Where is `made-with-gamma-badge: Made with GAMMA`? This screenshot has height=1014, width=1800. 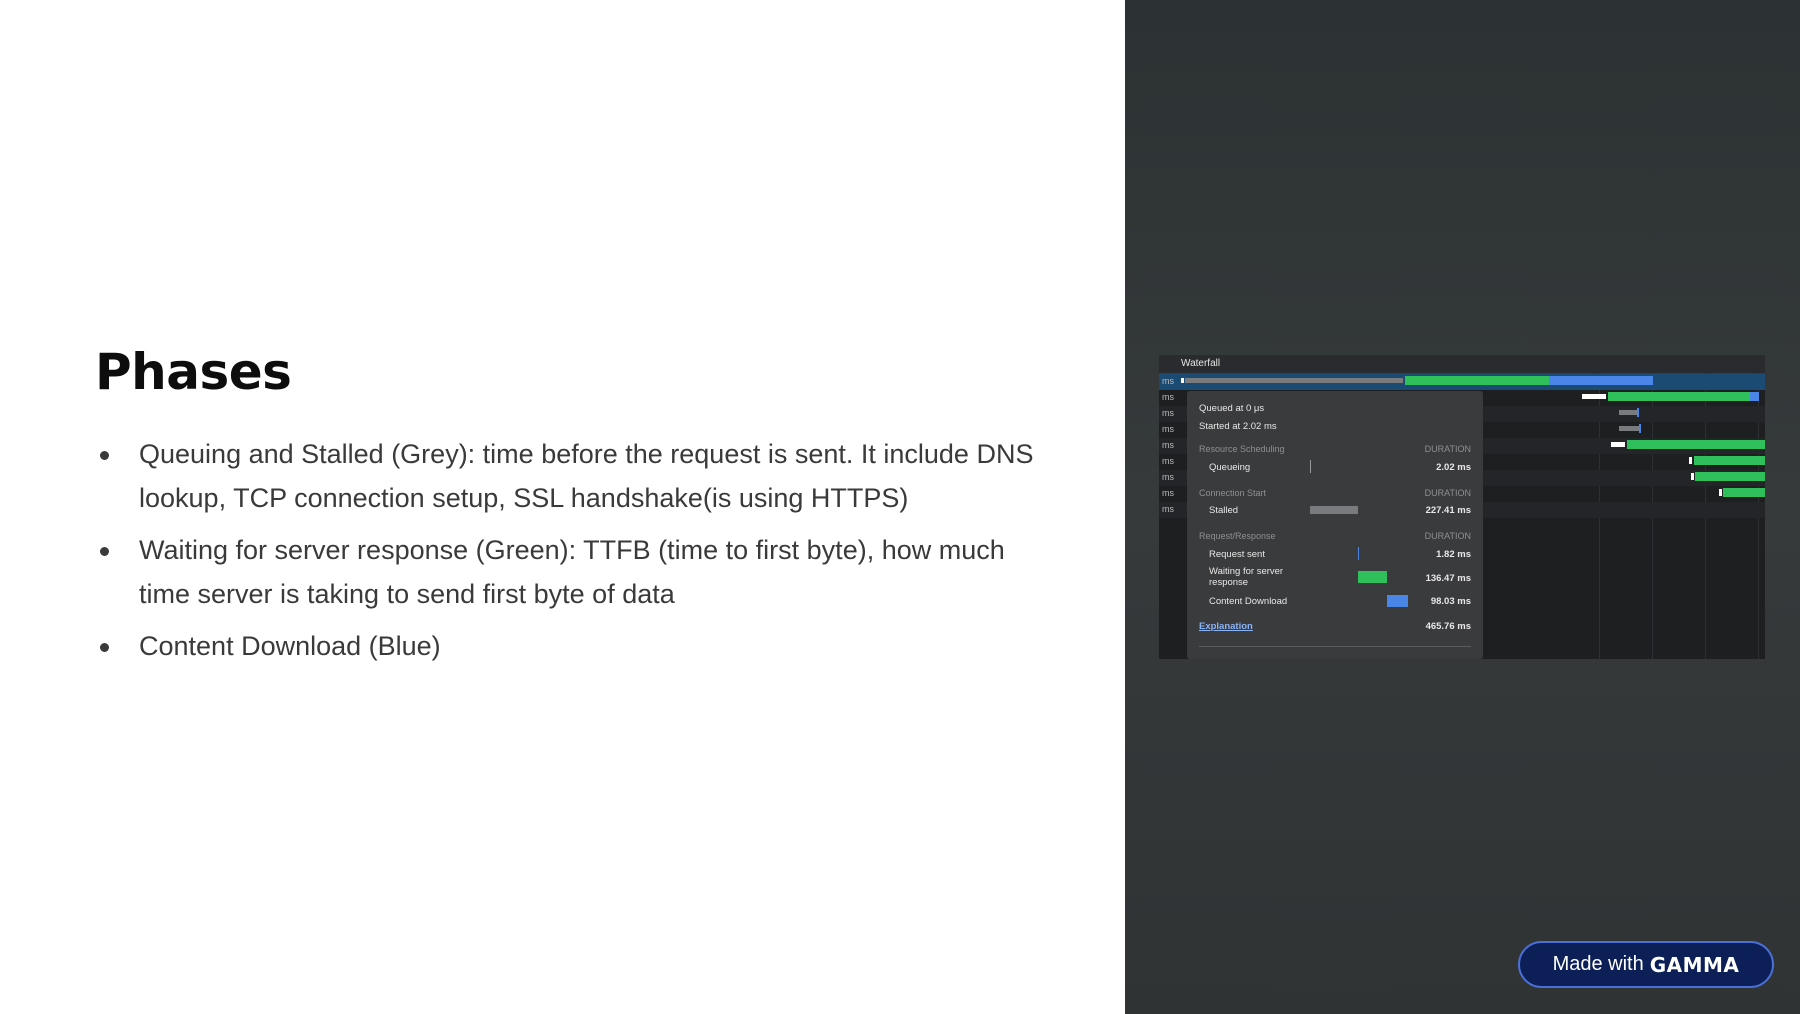
made-with-gamma-badge: Made with GAMMA is located at coordinates (1646, 964).